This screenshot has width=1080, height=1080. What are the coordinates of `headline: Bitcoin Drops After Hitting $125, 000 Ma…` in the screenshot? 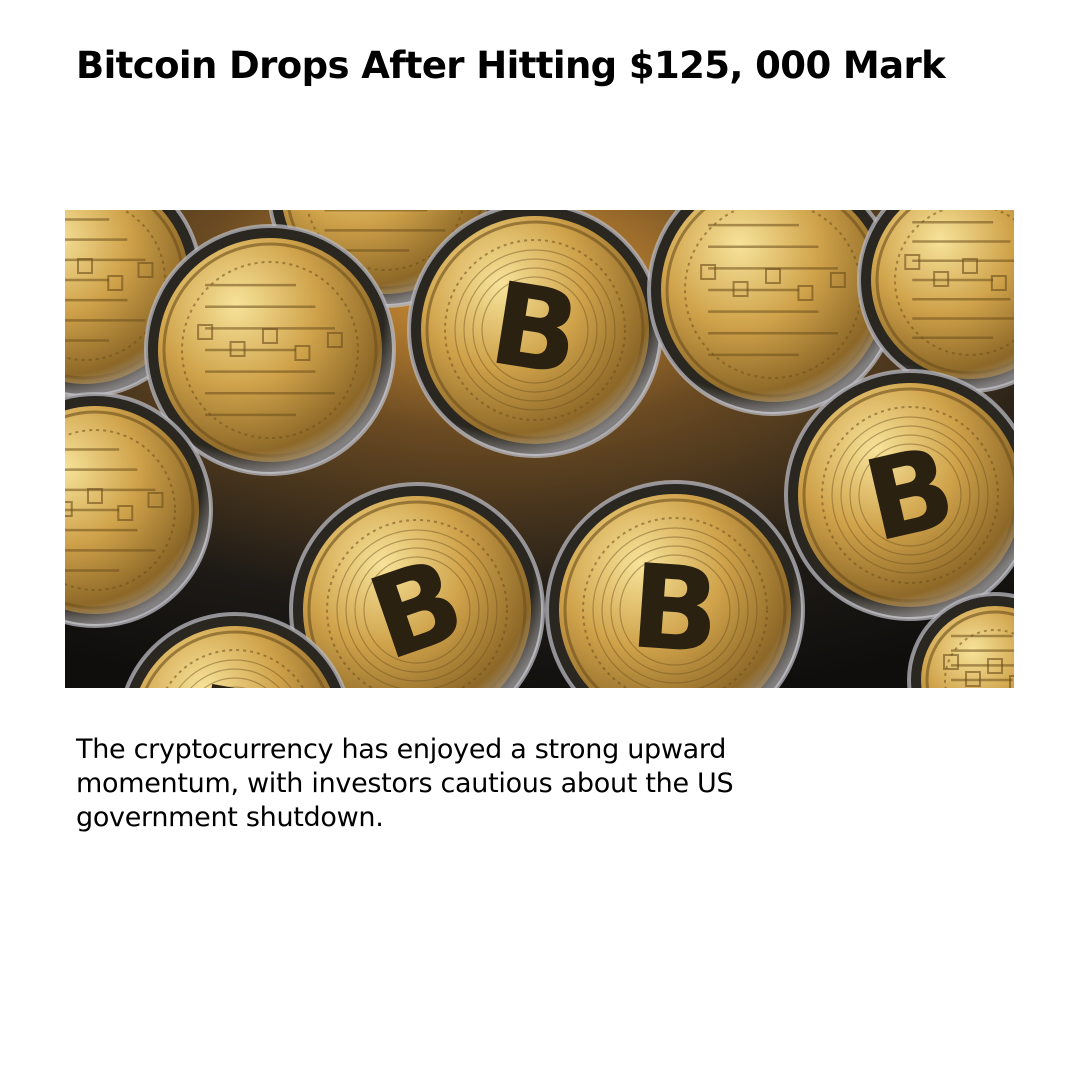 It's located at (511, 65).